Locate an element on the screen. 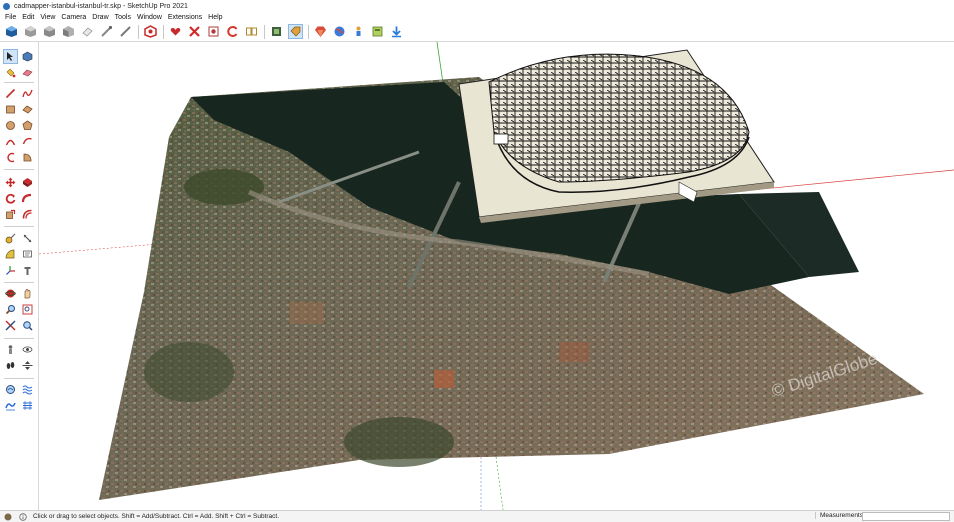  section-plane-icon is located at coordinates (27, 365).